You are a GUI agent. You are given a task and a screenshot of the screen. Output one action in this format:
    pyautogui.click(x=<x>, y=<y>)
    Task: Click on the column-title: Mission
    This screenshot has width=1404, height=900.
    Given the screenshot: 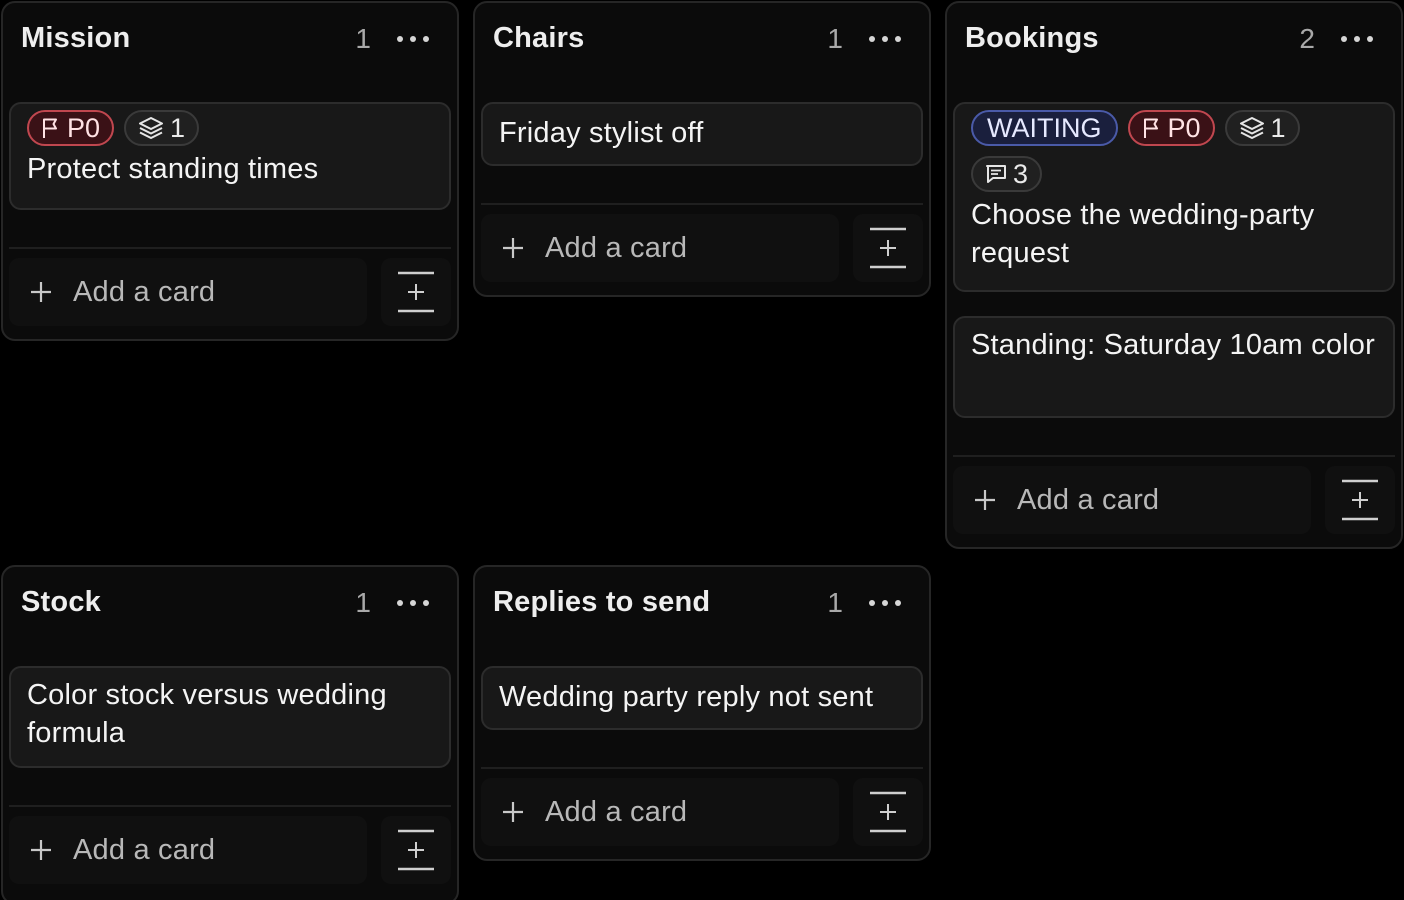 What is the action you would take?
    pyautogui.click(x=76, y=38)
    